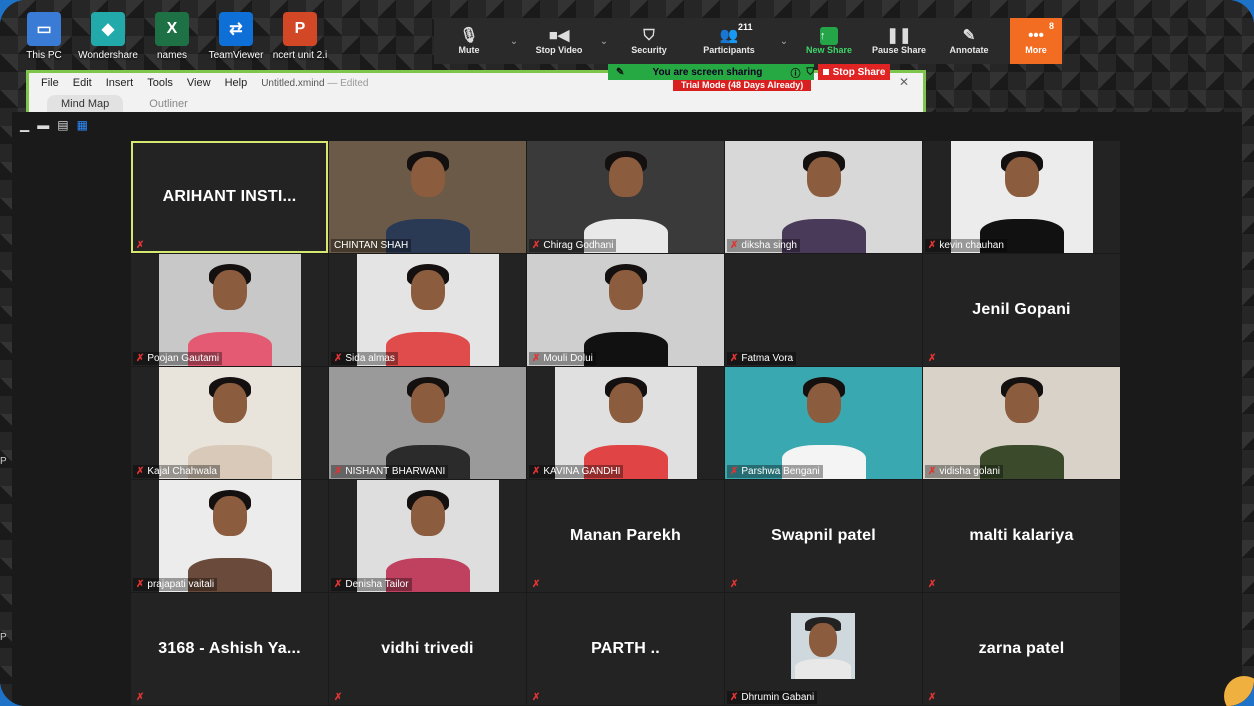 The height and width of the screenshot is (706, 1254). What do you see at coordinates (767, 358) in the screenshot?
I see `participant-name: Fatma Vora` at bounding box center [767, 358].